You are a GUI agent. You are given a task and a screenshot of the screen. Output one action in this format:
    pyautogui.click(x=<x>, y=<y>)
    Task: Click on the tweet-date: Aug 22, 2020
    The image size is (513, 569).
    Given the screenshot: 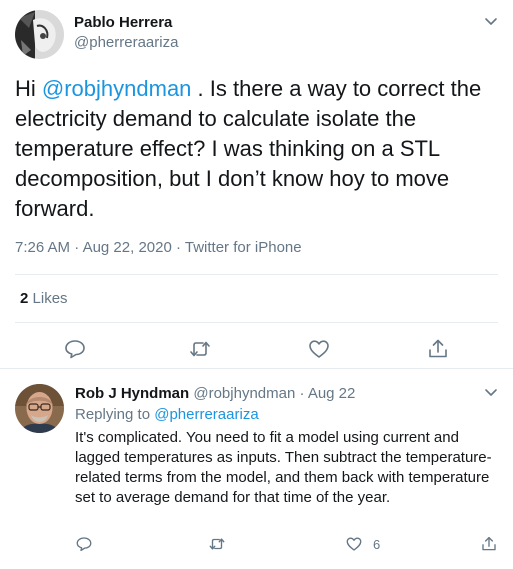 What is the action you would take?
    pyautogui.click(x=127, y=247)
    